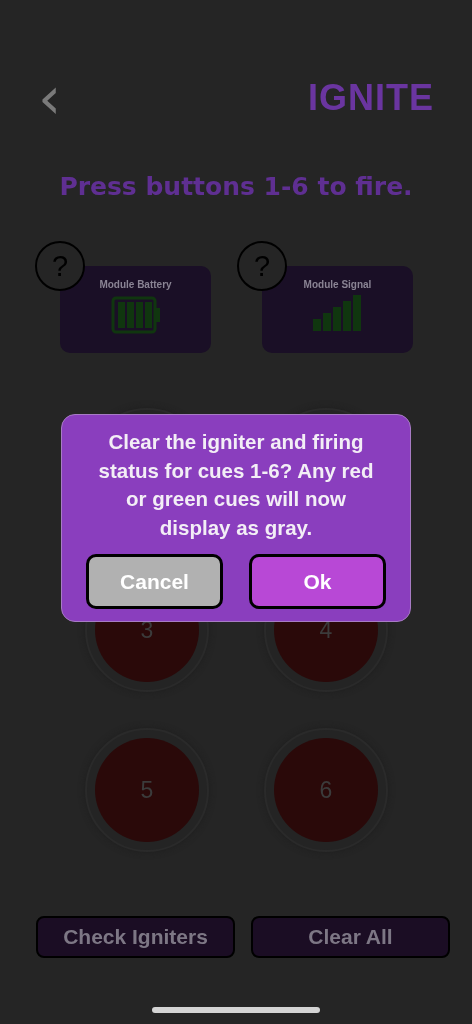  I want to click on back-button: ‹, so click(50, 98).